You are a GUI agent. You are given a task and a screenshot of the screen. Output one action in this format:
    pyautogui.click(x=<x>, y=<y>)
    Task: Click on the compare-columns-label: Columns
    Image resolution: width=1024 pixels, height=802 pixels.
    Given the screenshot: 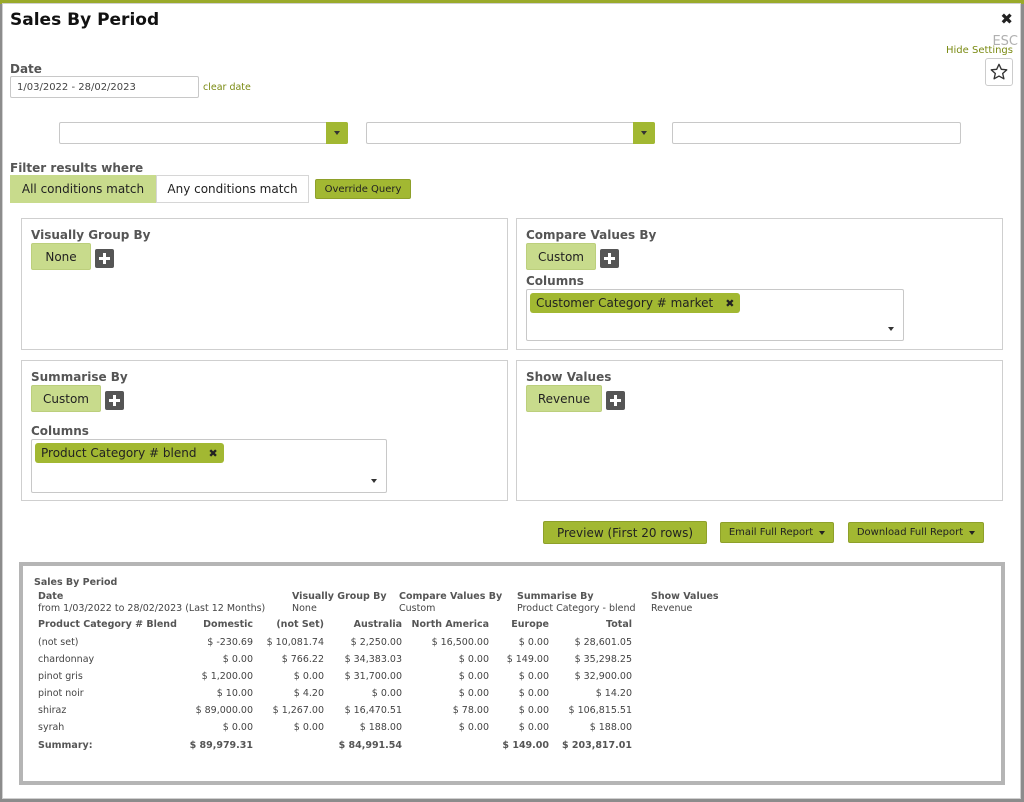 What is the action you would take?
    pyautogui.click(x=555, y=281)
    